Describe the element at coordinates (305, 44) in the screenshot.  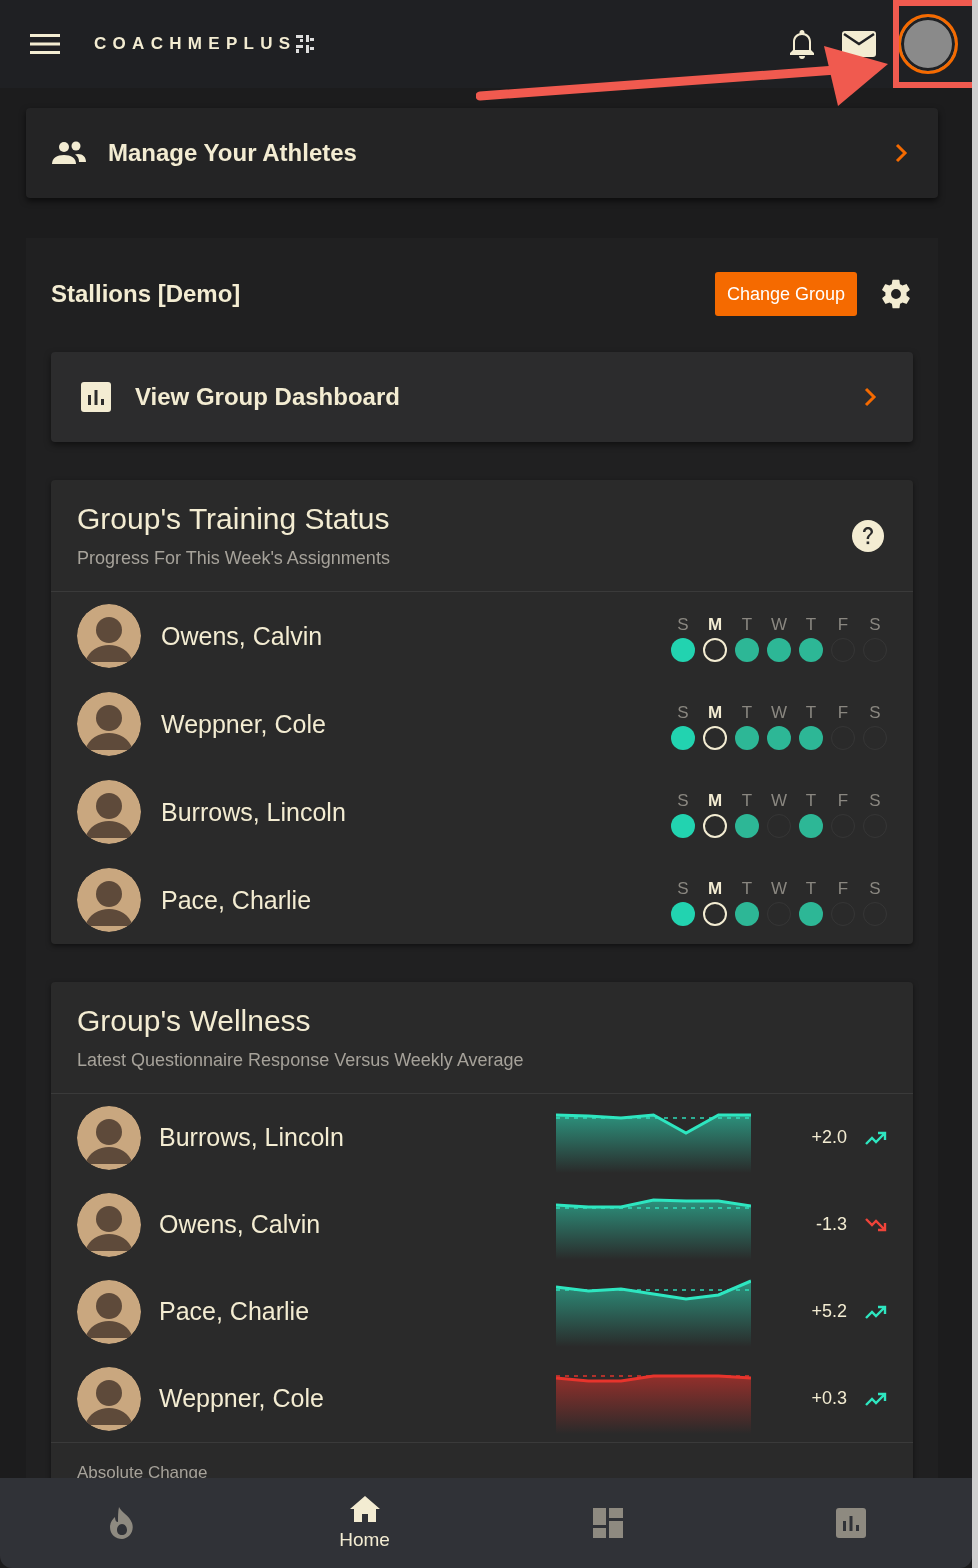
I see `logo-icon` at that location.